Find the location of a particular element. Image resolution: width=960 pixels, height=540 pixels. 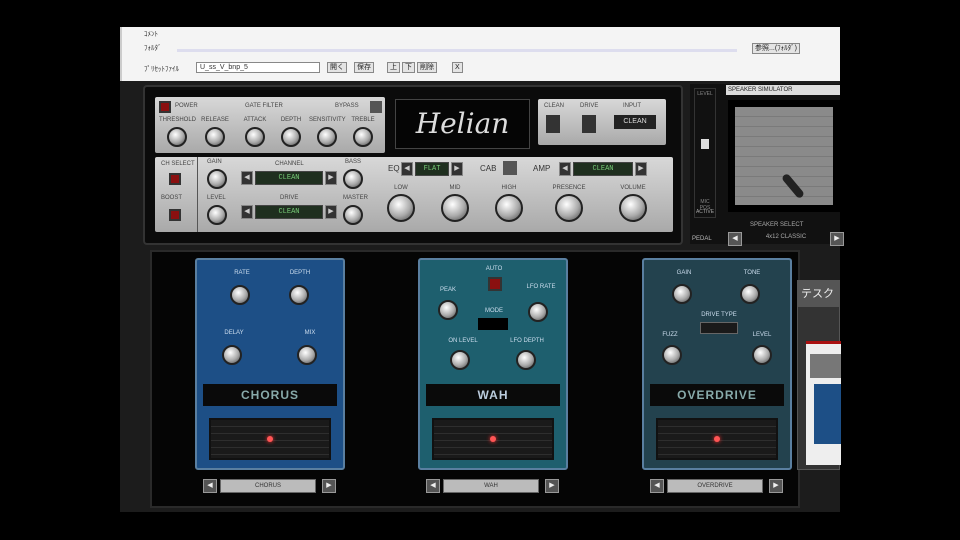

chorus-select: CHORUS is located at coordinates (268, 486).